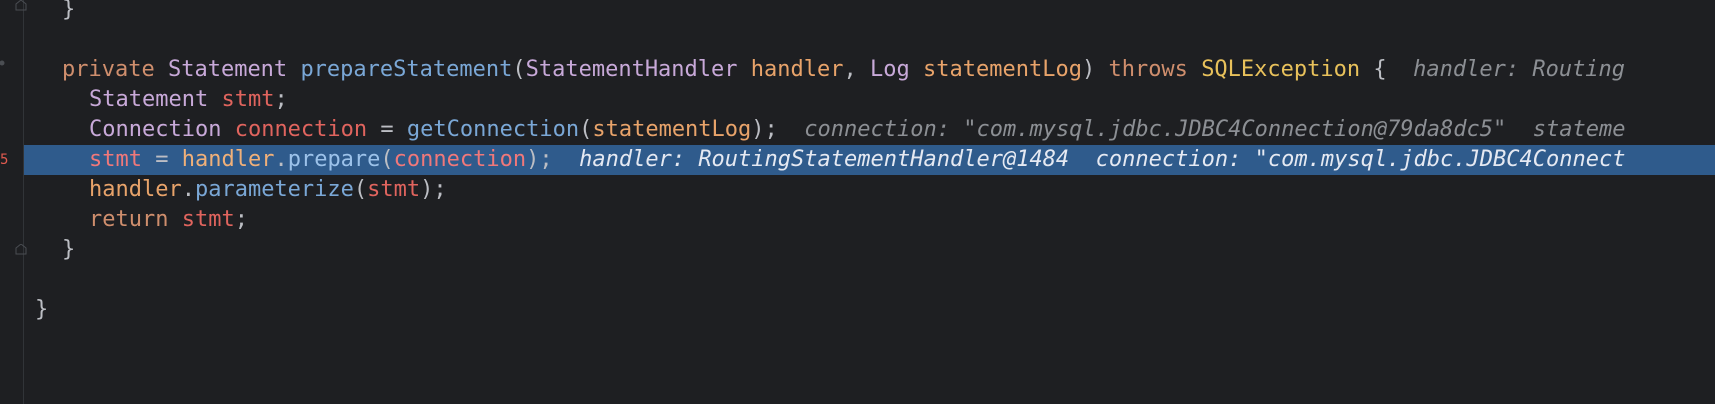 The image size is (1715, 404). What do you see at coordinates (857, 100) in the screenshot?
I see `code-line: Statement stmt;` at bounding box center [857, 100].